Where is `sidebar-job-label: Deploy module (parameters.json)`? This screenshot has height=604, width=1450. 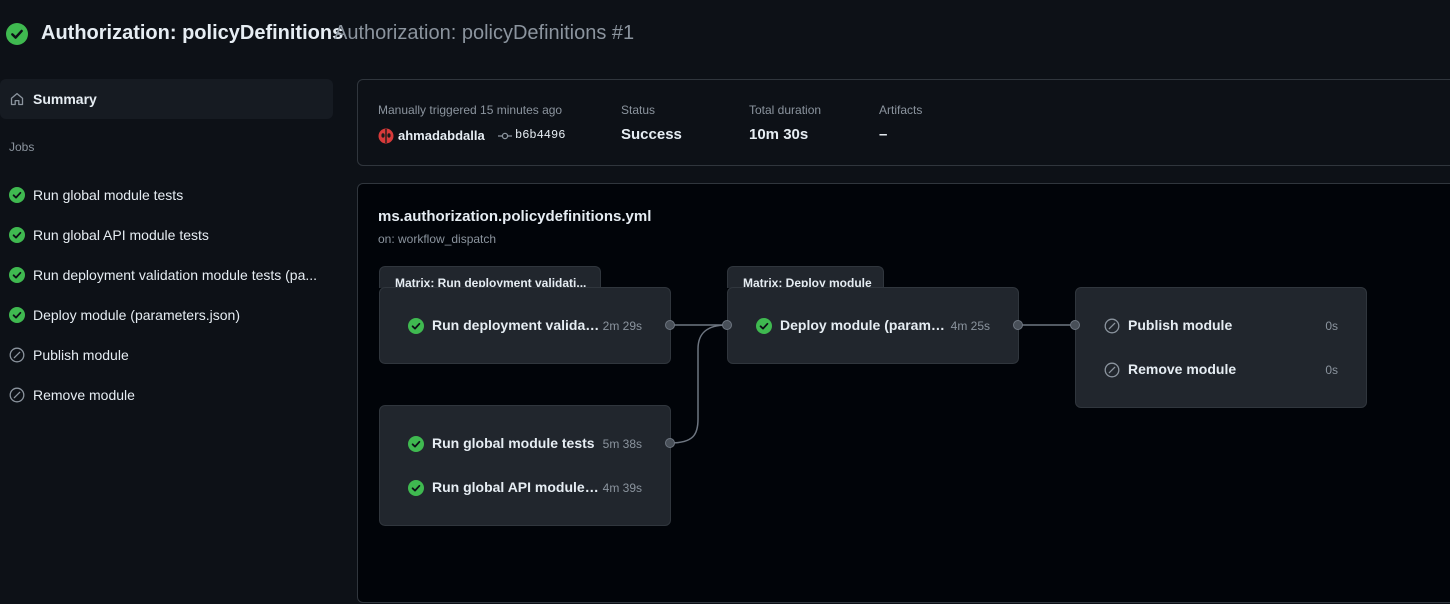
sidebar-job-label: Deploy module (parameters.json) is located at coordinates (136, 315).